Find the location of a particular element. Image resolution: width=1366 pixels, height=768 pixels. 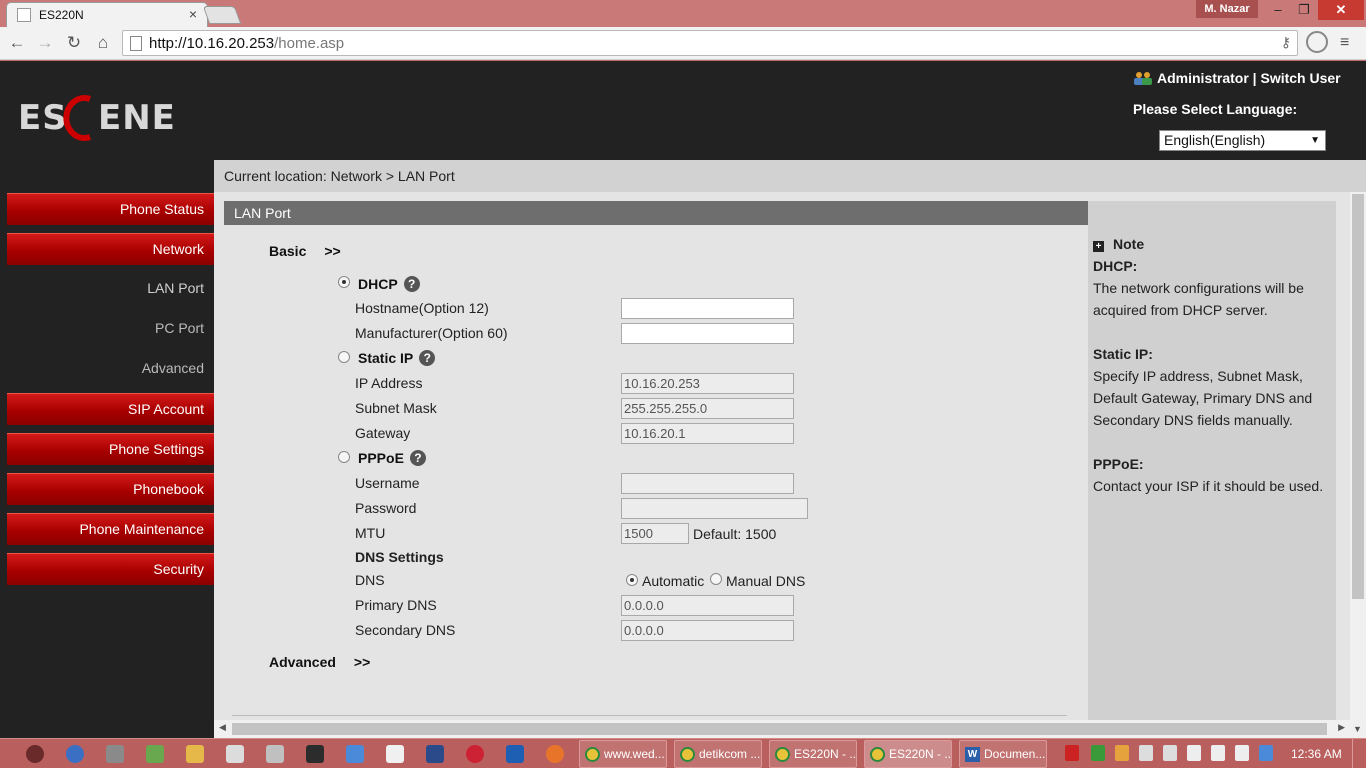

browser-tab-active: ES220N × is located at coordinates (107, 14).